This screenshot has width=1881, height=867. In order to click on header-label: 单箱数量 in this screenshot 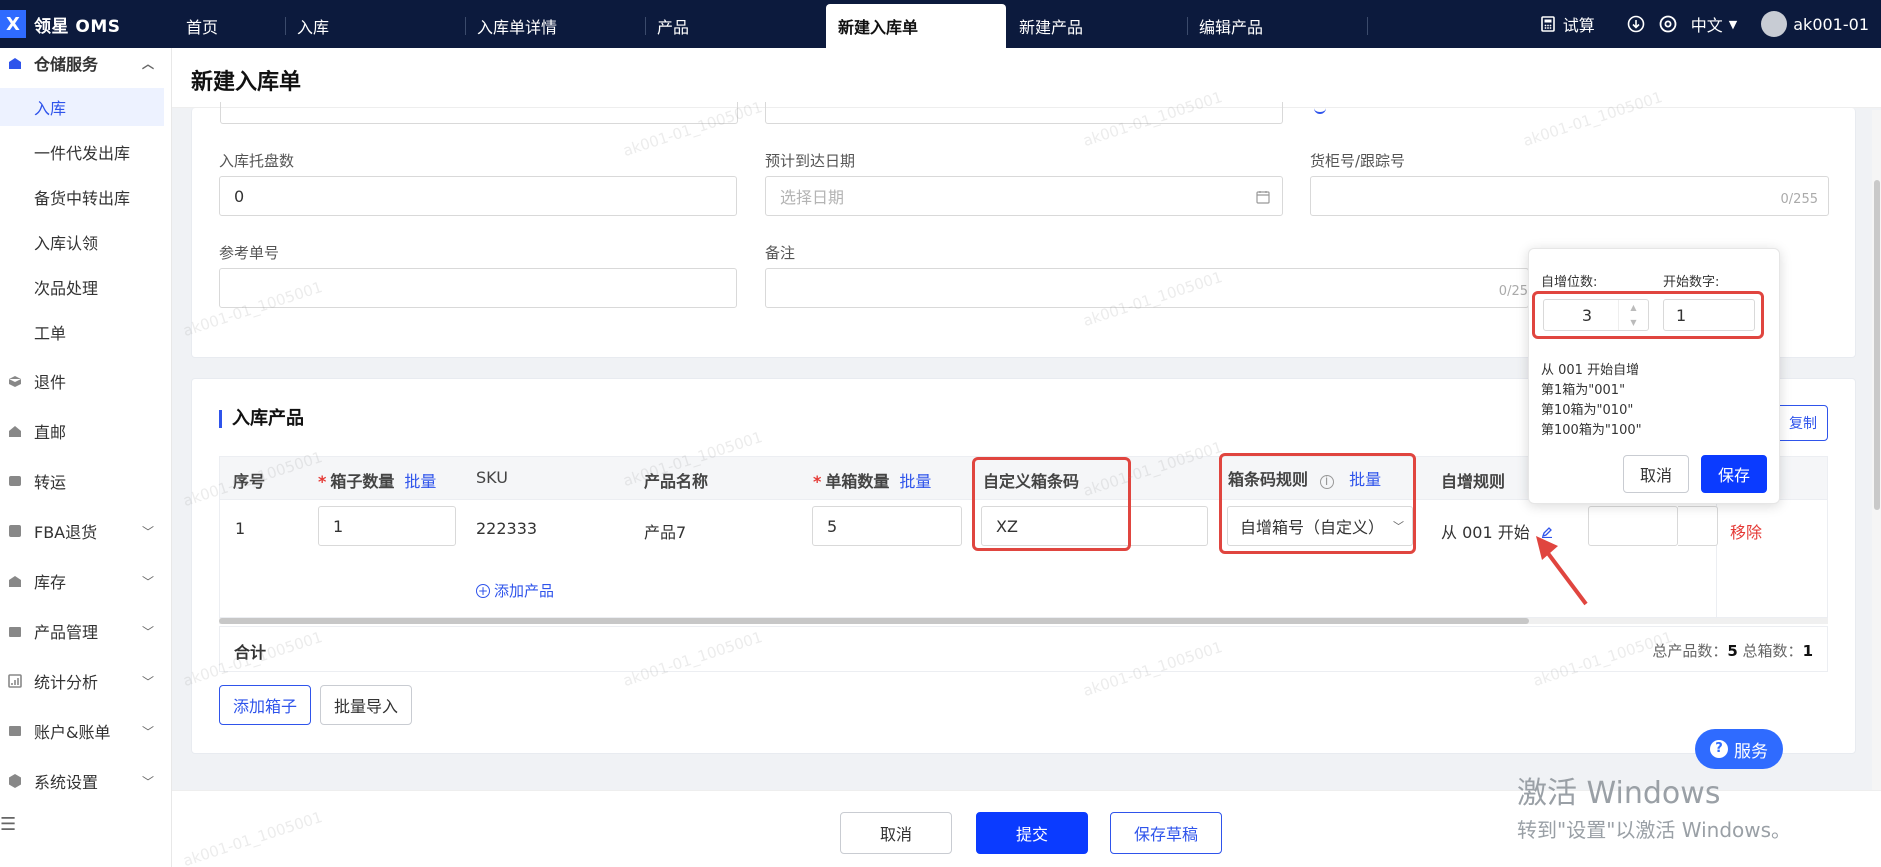, I will do `click(857, 481)`.